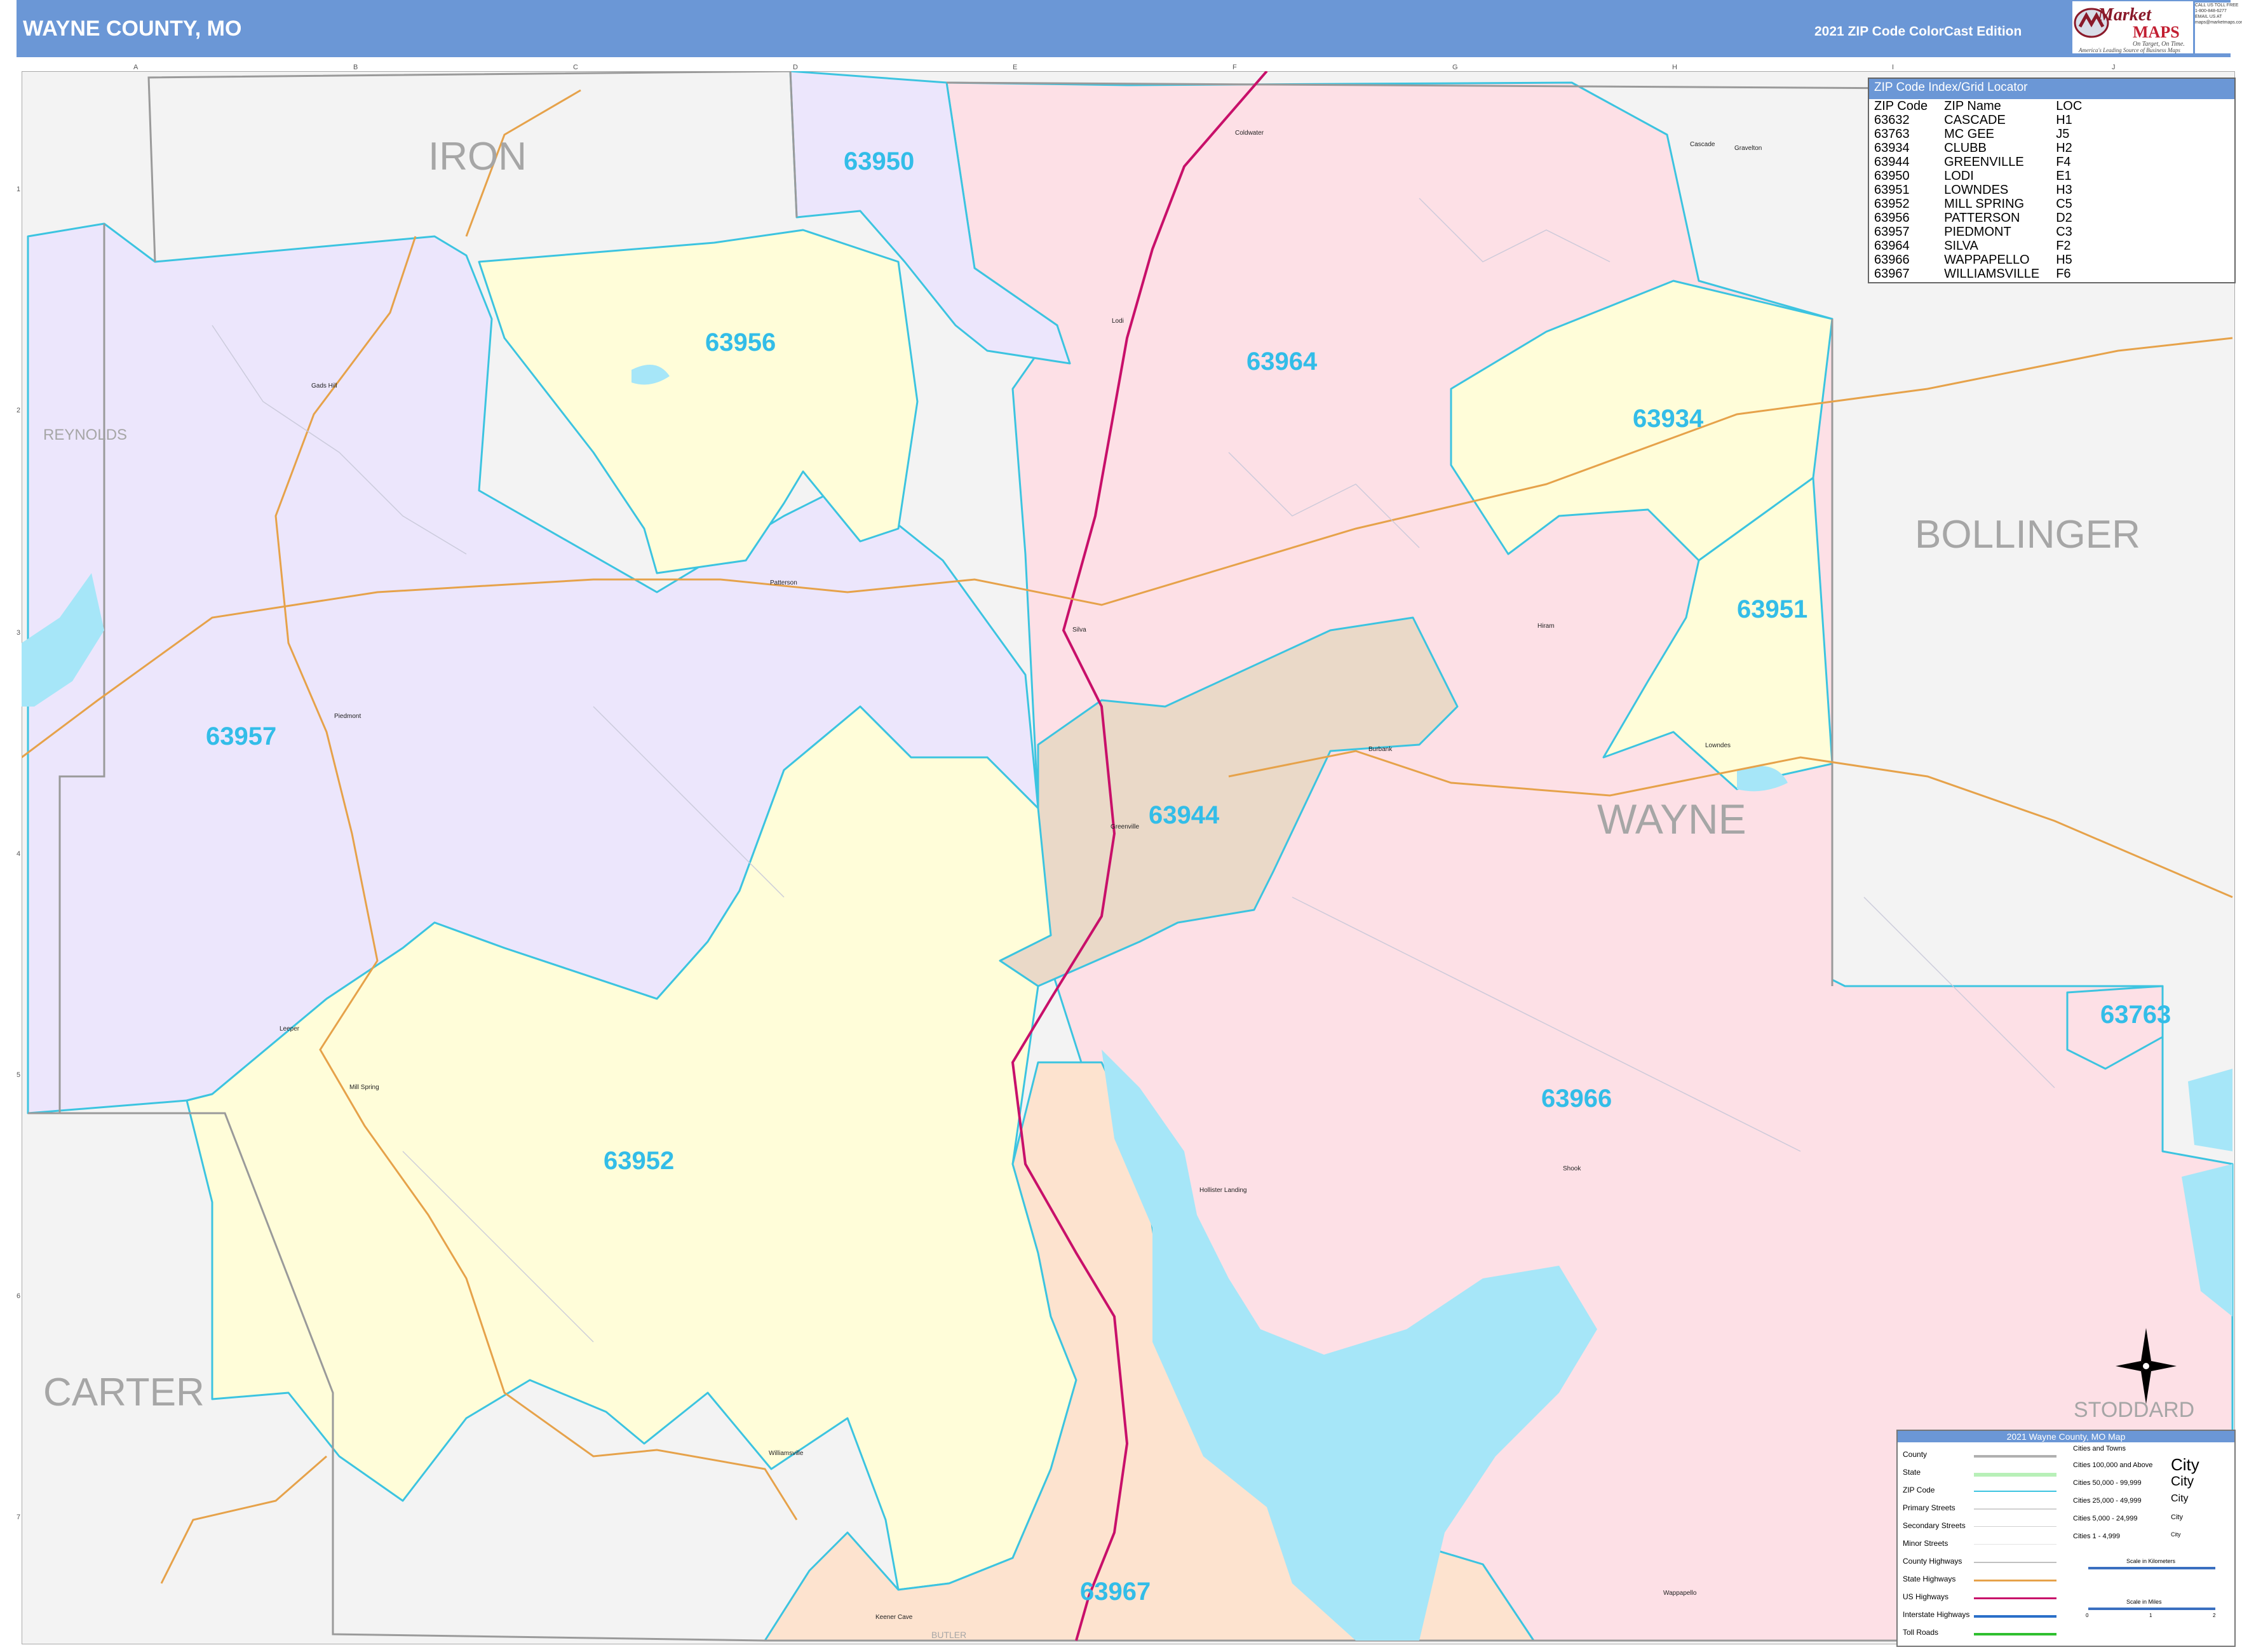 This screenshot has width=2242, height=1652. I want to click on grid-row-label: 6, so click(19, 1296).